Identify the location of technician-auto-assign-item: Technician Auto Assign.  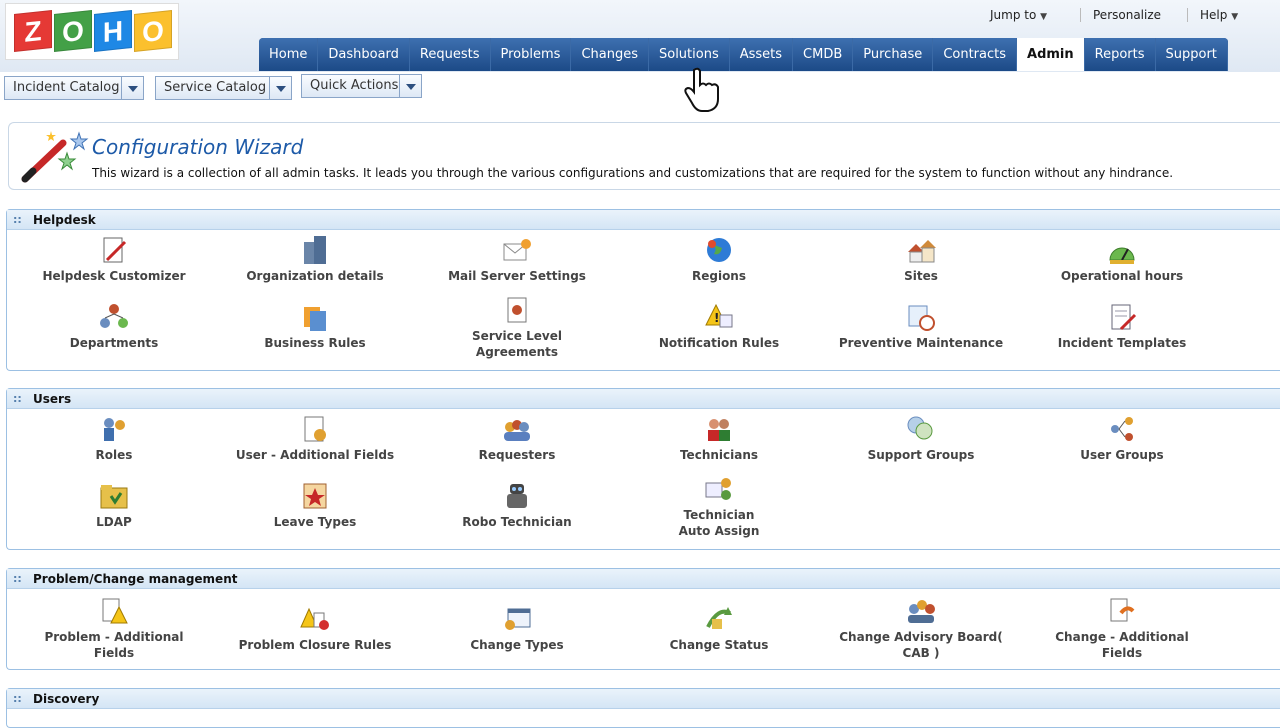
(719, 507).